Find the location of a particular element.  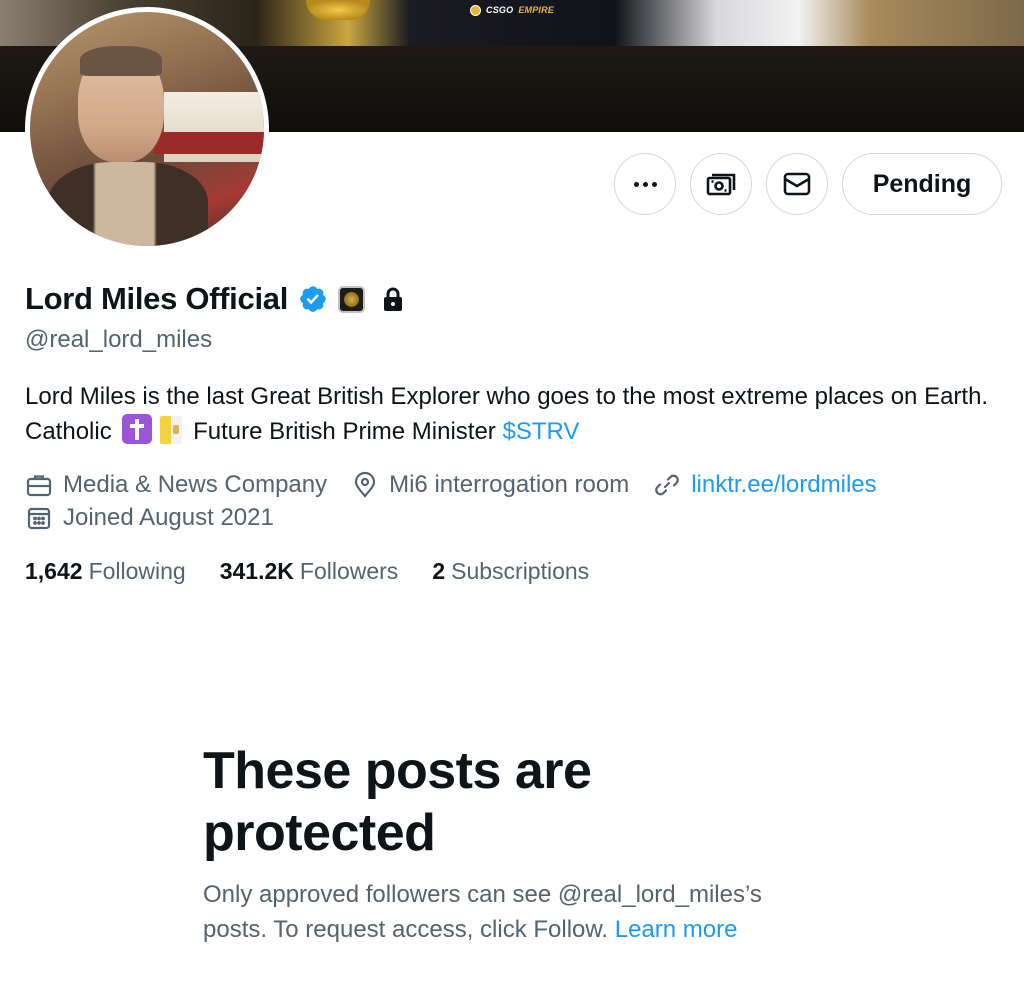

profile-name-row: Lord Miles Official is located at coordinates (215, 299).